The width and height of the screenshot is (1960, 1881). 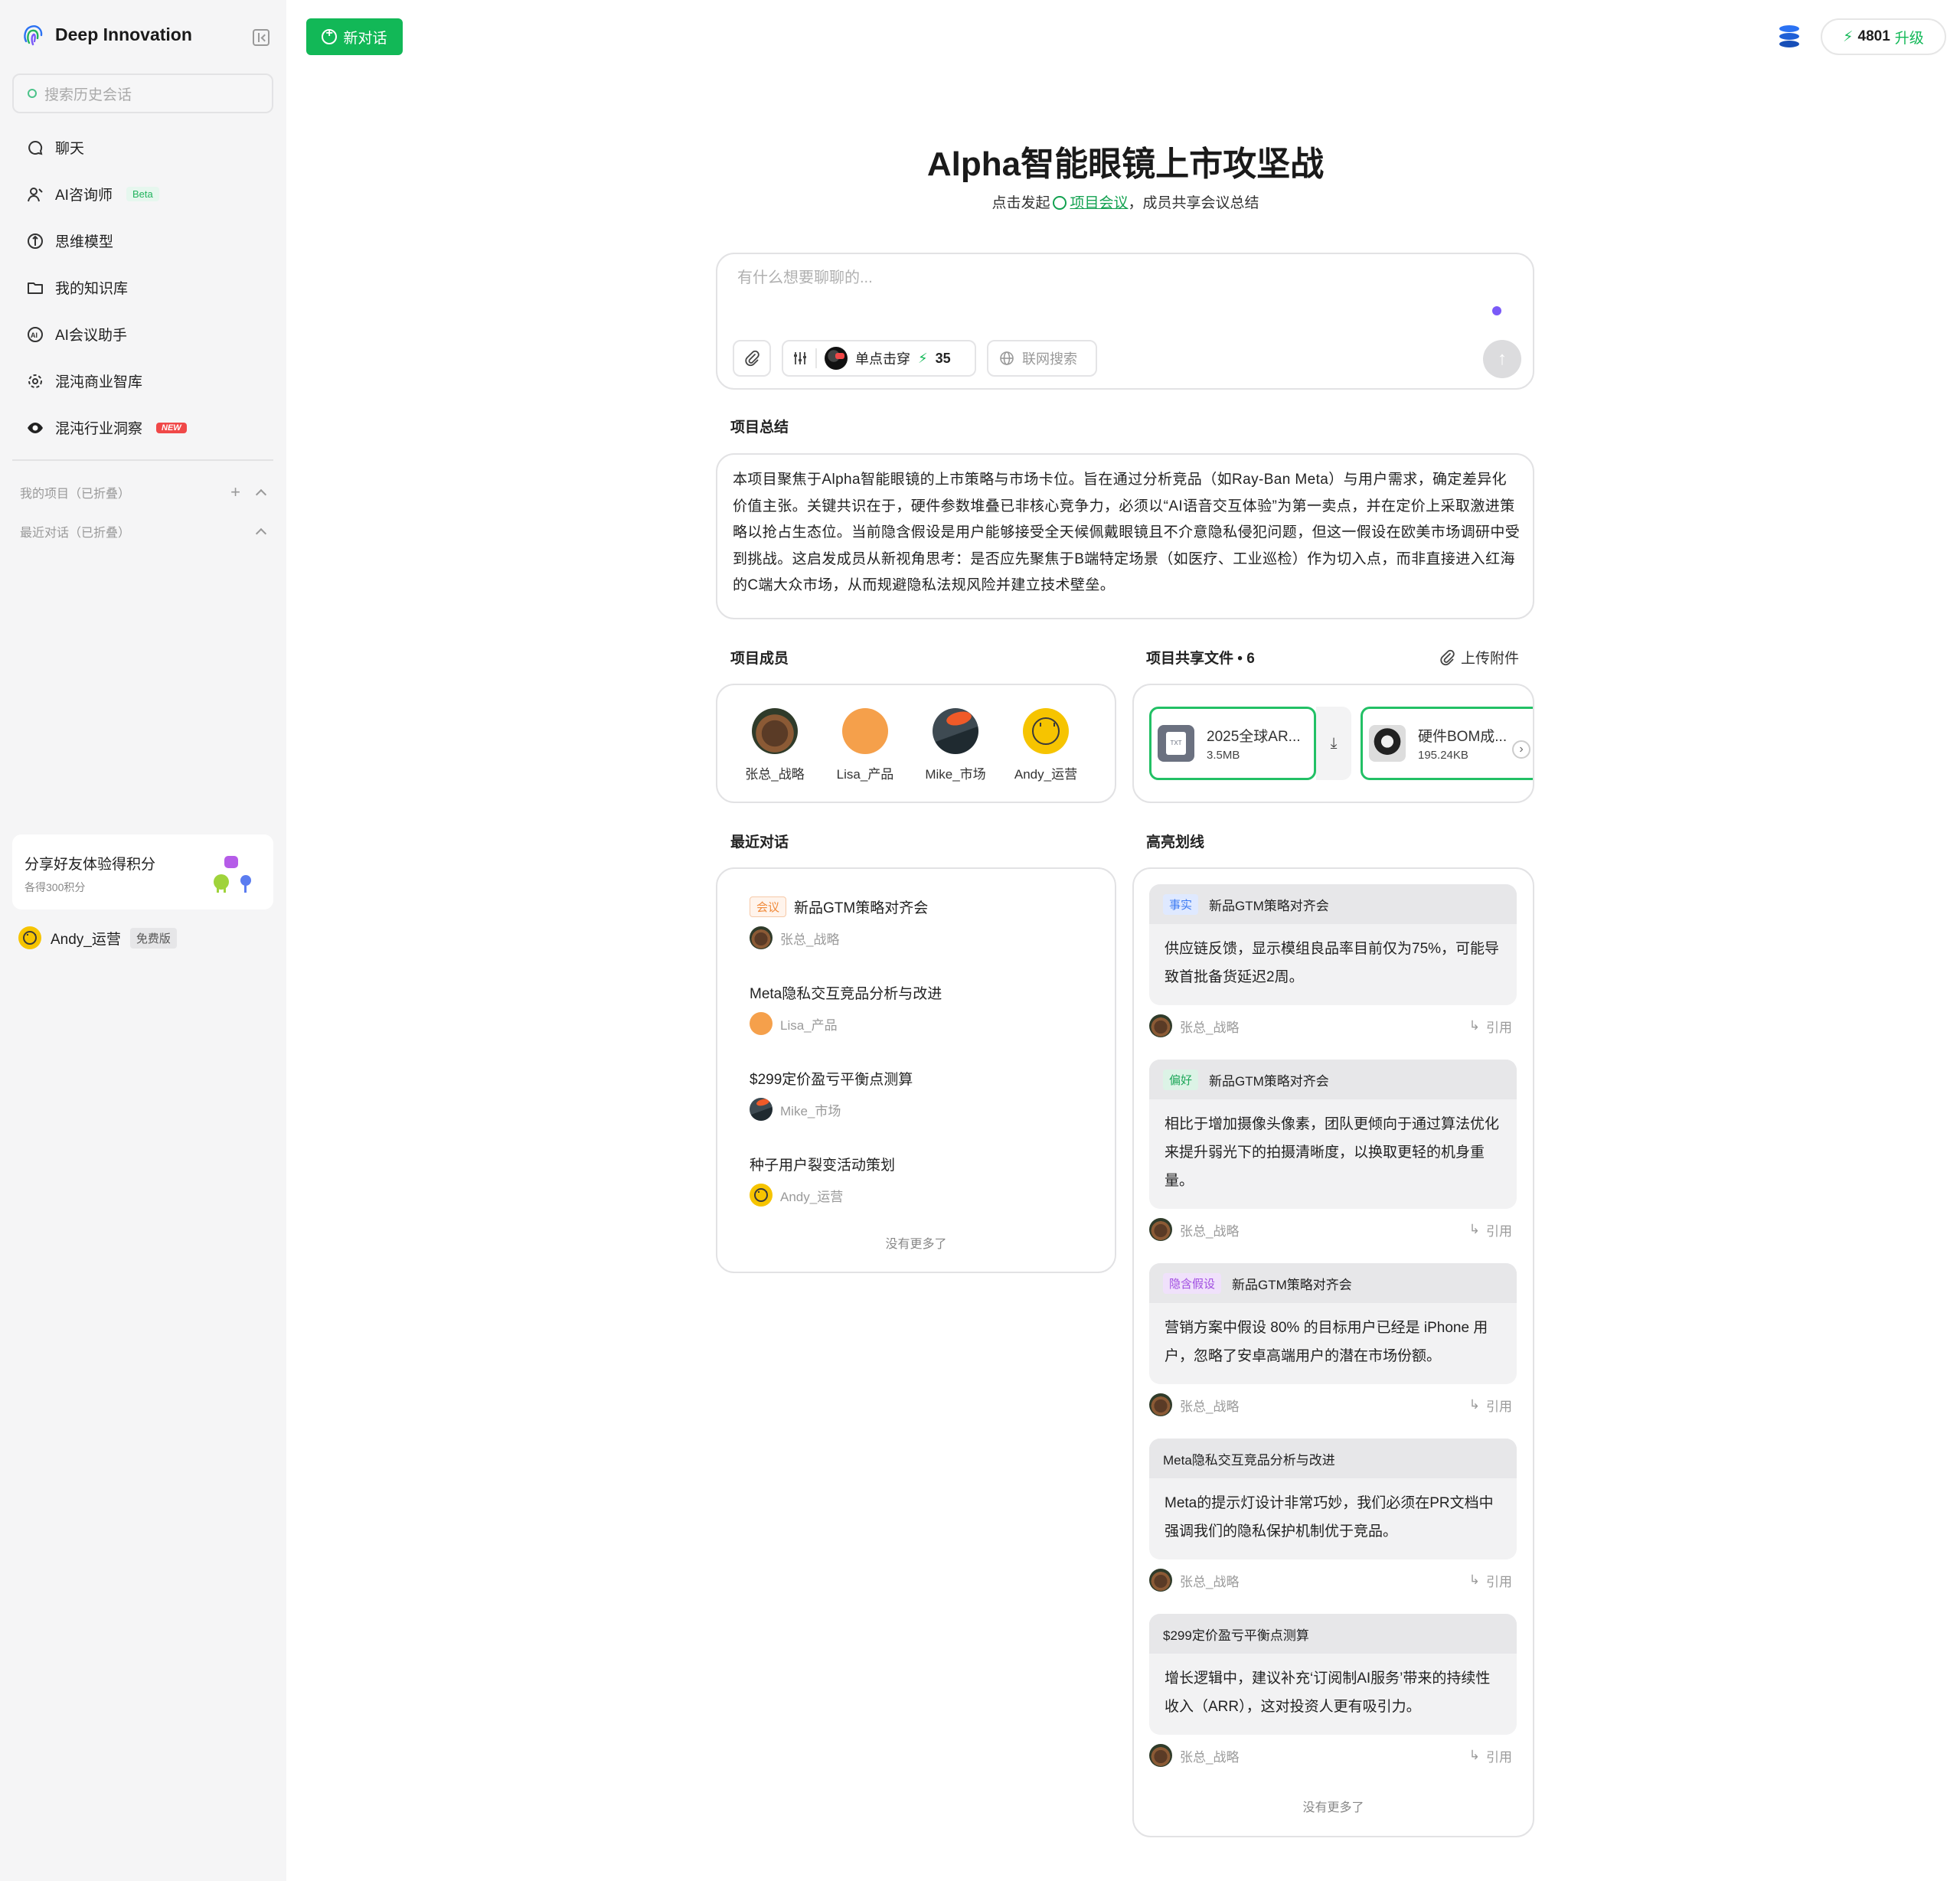 I want to click on upload-attachment-button: 上传附件, so click(x=1479, y=657).